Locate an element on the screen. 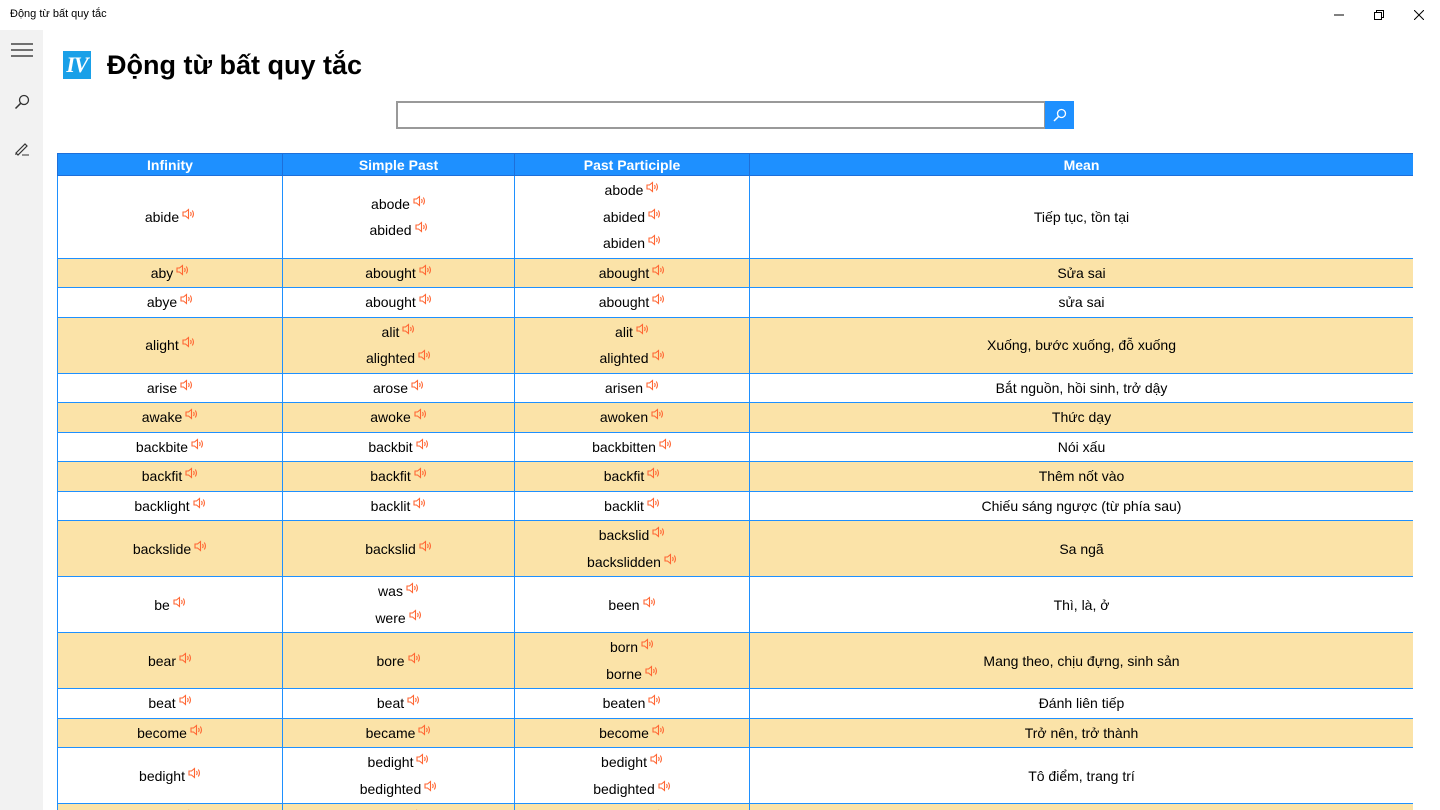 The width and height of the screenshot is (1440, 810). search-button is located at coordinates (1059, 115).